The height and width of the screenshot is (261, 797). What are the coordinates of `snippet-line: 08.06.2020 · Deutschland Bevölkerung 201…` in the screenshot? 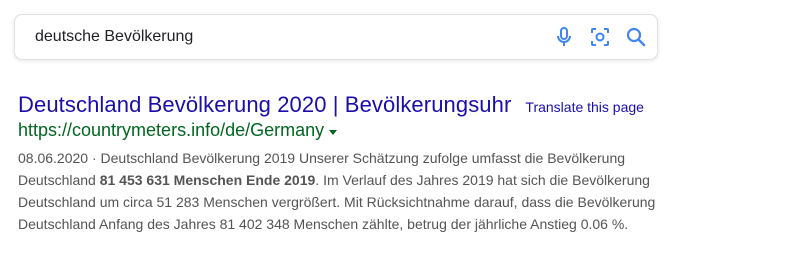 It's located at (322, 158).